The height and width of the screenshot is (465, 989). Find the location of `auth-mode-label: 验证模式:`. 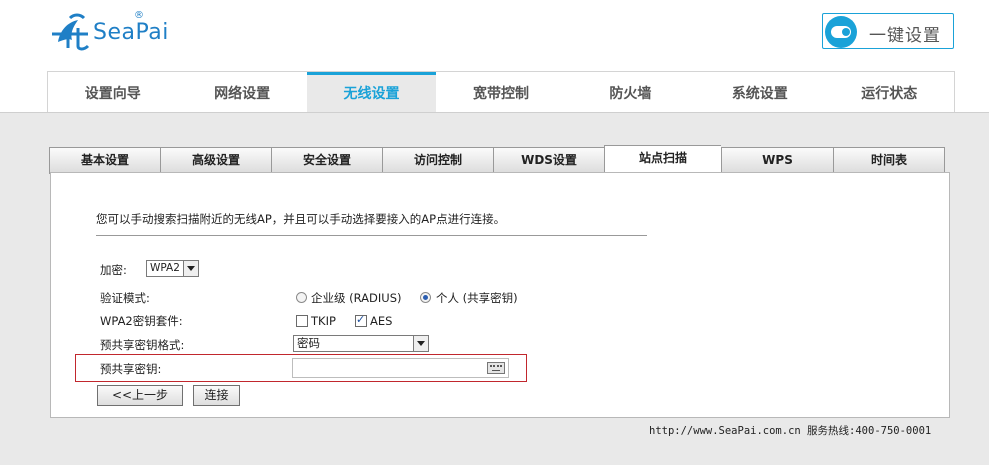

auth-mode-label: 验证模式: is located at coordinates (125, 298).